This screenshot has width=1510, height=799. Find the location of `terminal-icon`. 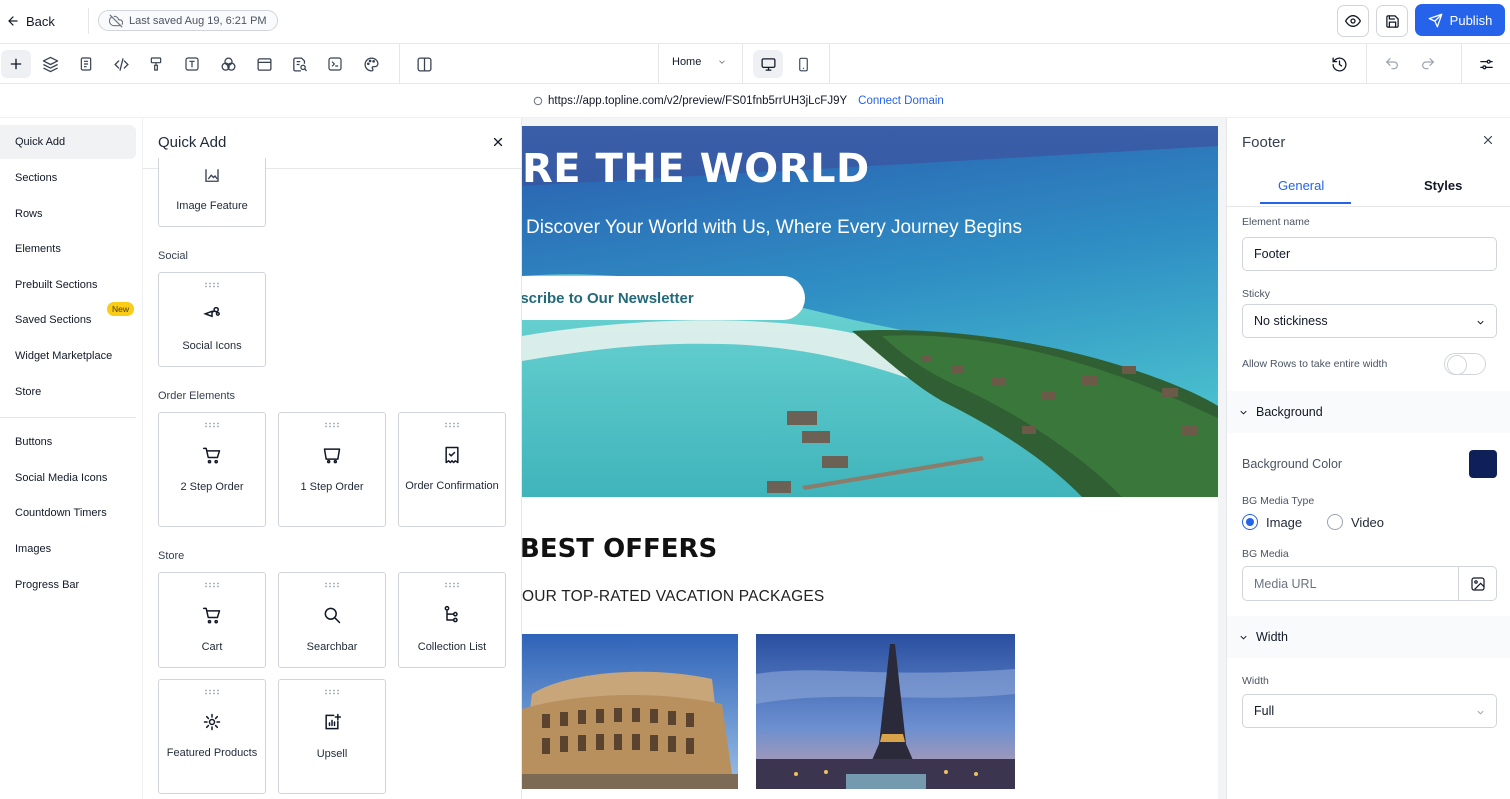

terminal-icon is located at coordinates (335, 64).